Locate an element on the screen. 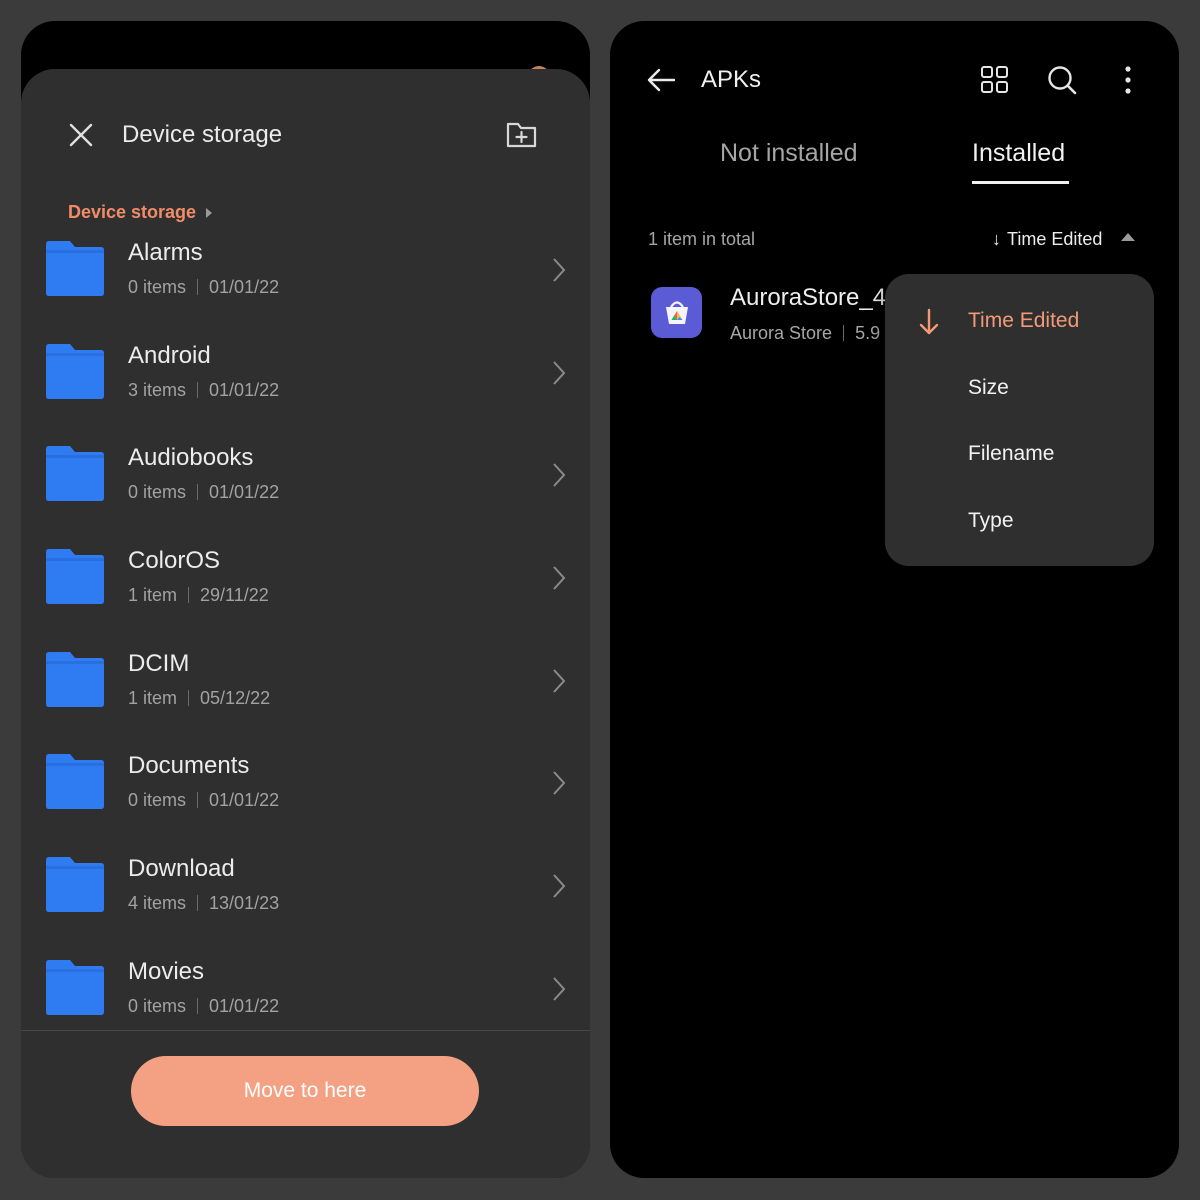 The width and height of the screenshot is (1200, 1200). sheet-title: Device storage is located at coordinates (202, 134).